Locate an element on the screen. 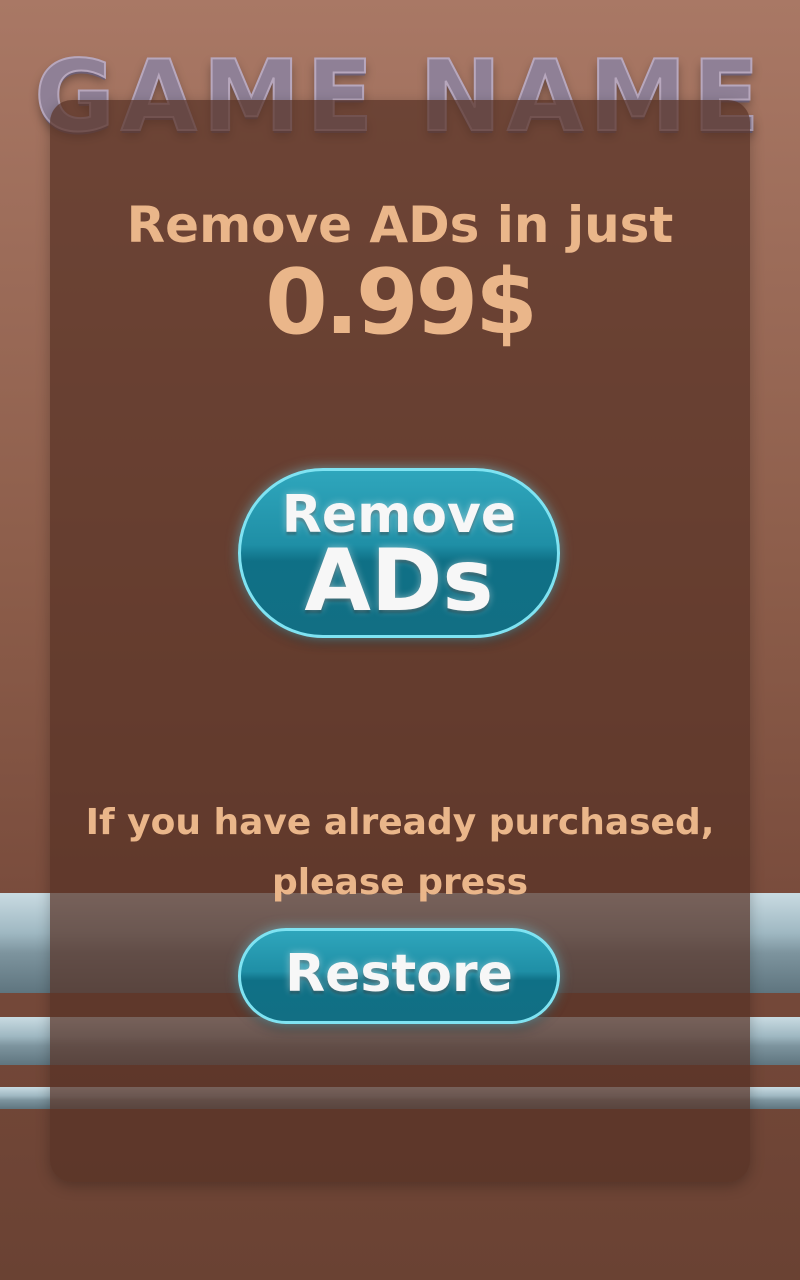 The height and width of the screenshot is (1280, 800). restore-button: Restore is located at coordinates (399, 976).